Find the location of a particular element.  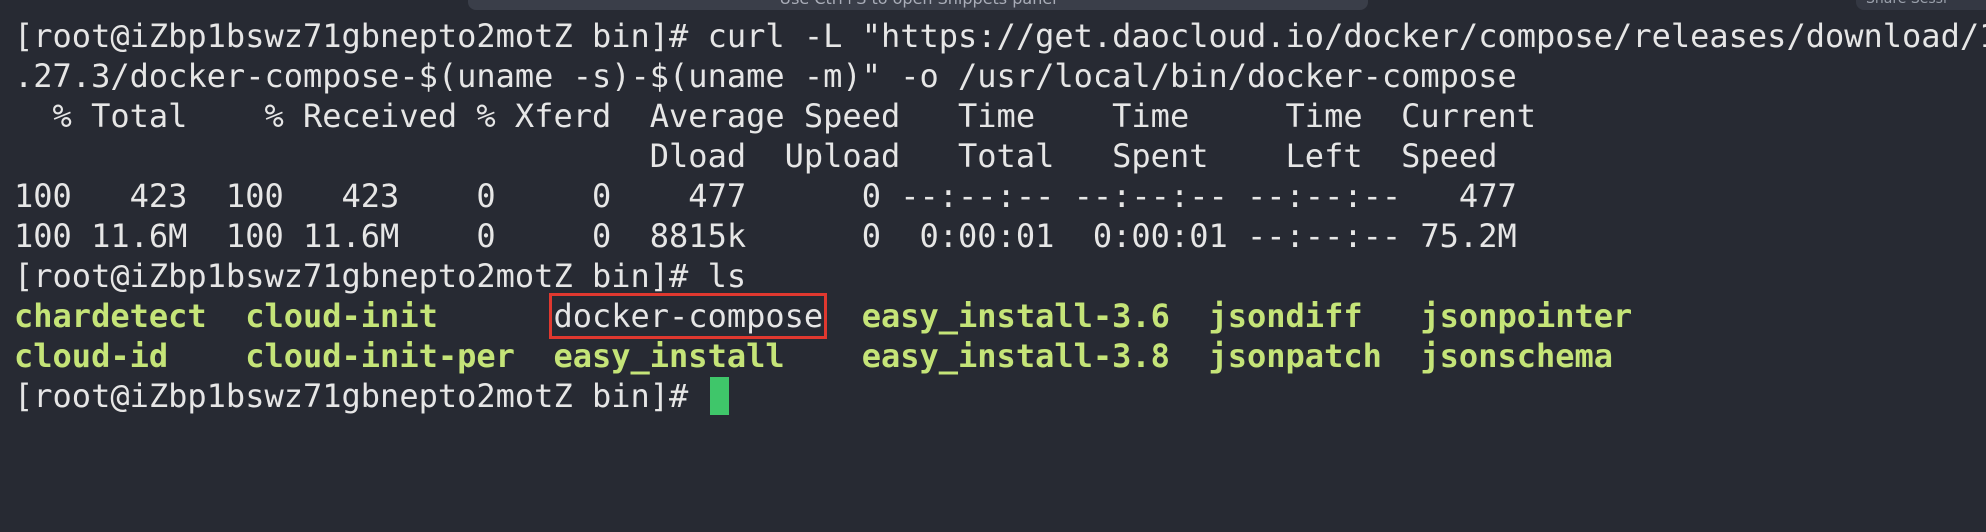

curl-progress-subheader: Dload Upload Total Spent Left Speed is located at coordinates (756, 156).